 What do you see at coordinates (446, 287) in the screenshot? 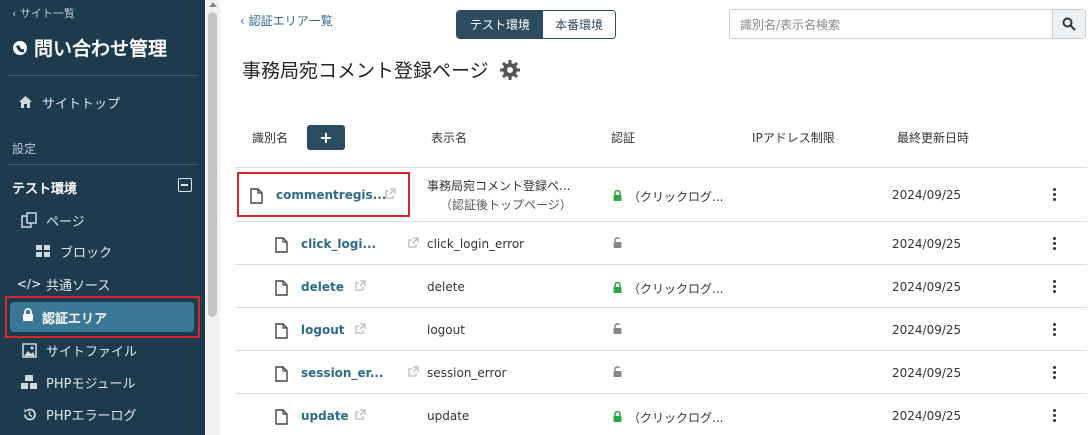
I see `row-display-name: delete` at bounding box center [446, 287].